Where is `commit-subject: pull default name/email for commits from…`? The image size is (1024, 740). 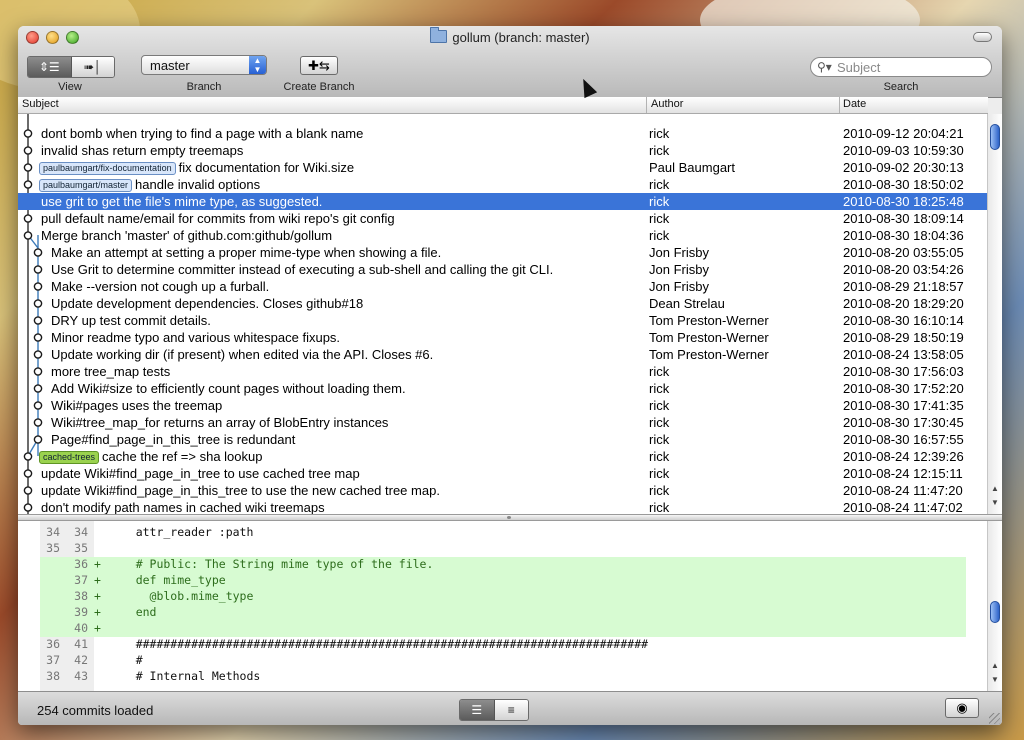
commit-subject: pull default name/email for commits from… is located at coordinates (218, 218).